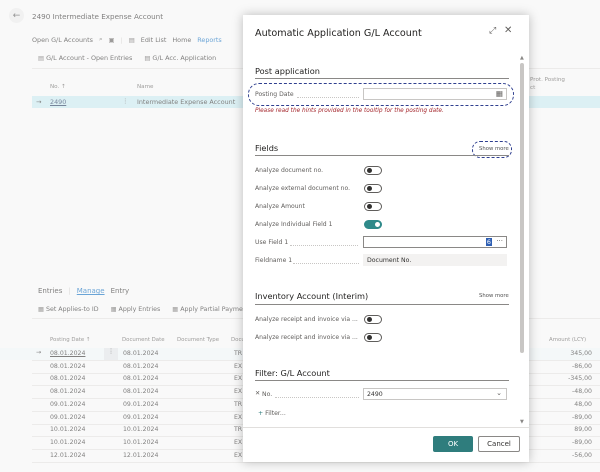 This screenshot has width=600, height=472. I want to click on remove-filter-icon: ✕, so click(257, 393).